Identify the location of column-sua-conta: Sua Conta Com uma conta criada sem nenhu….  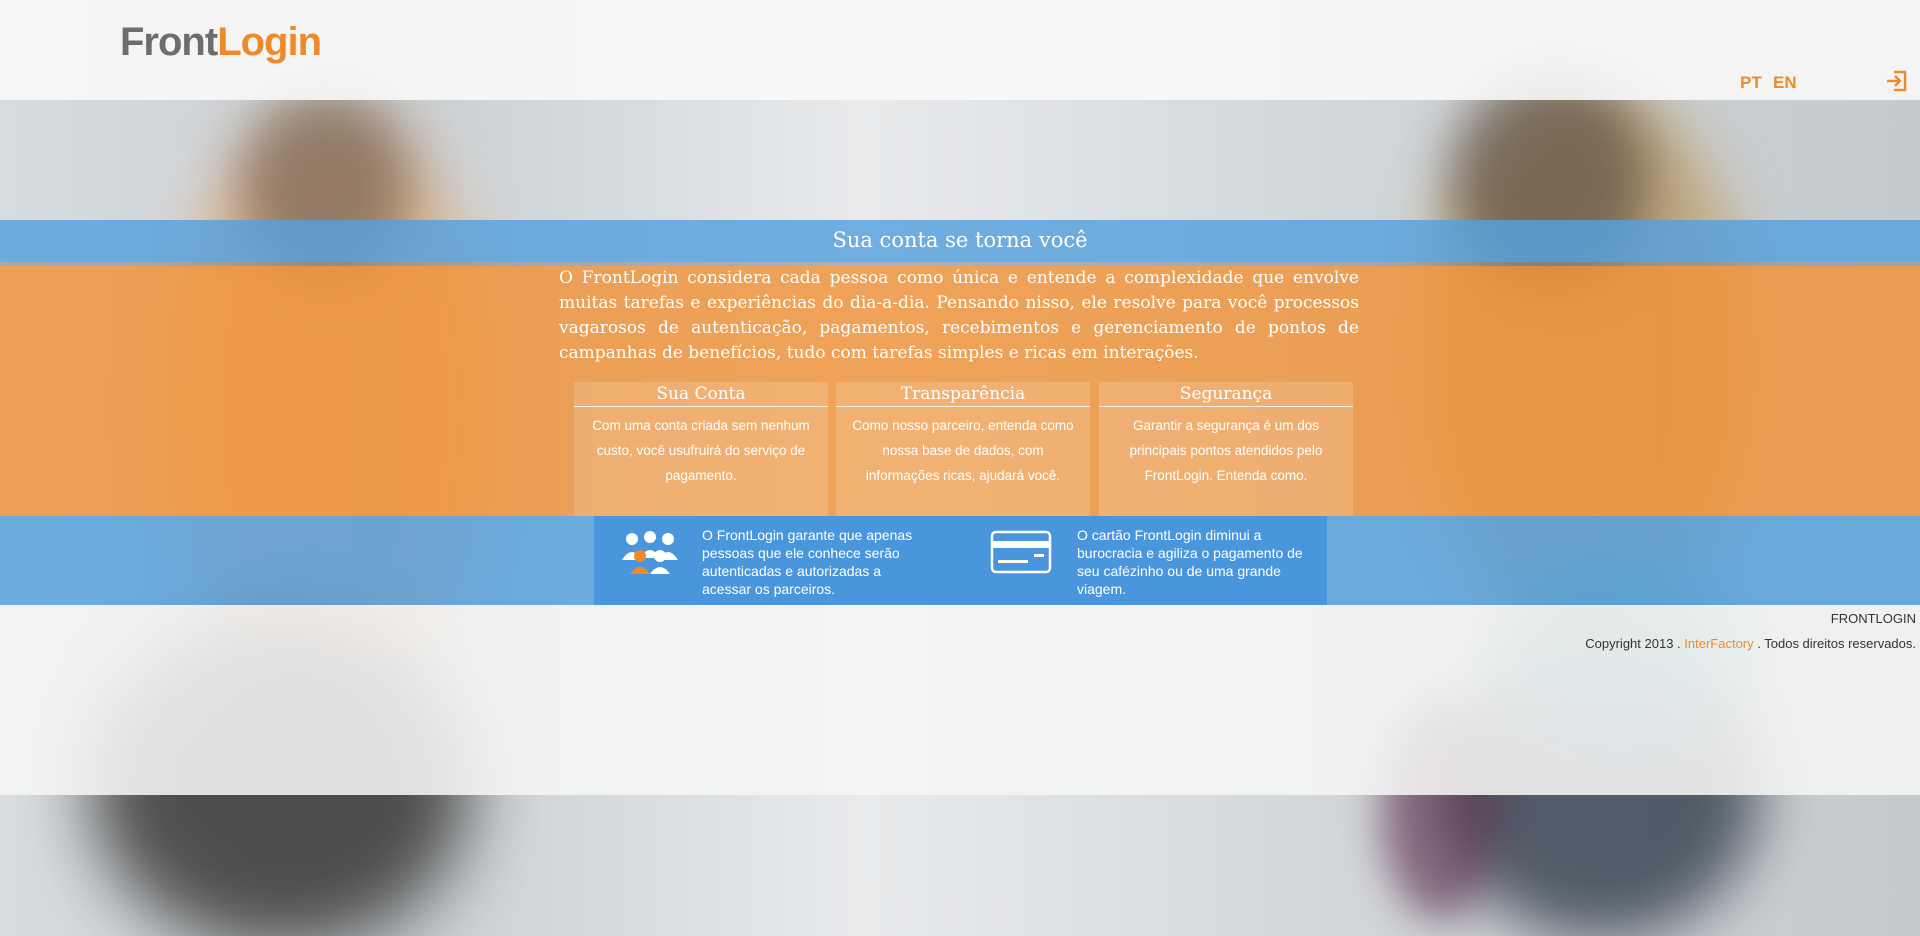
(701, 449).